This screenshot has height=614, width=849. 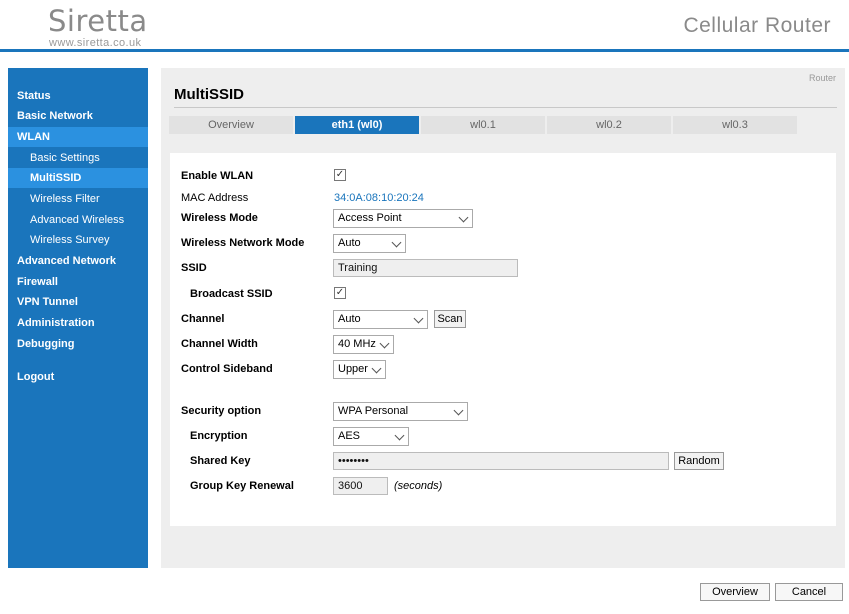 I want to click on title-divider, so click(x=505, y=107).